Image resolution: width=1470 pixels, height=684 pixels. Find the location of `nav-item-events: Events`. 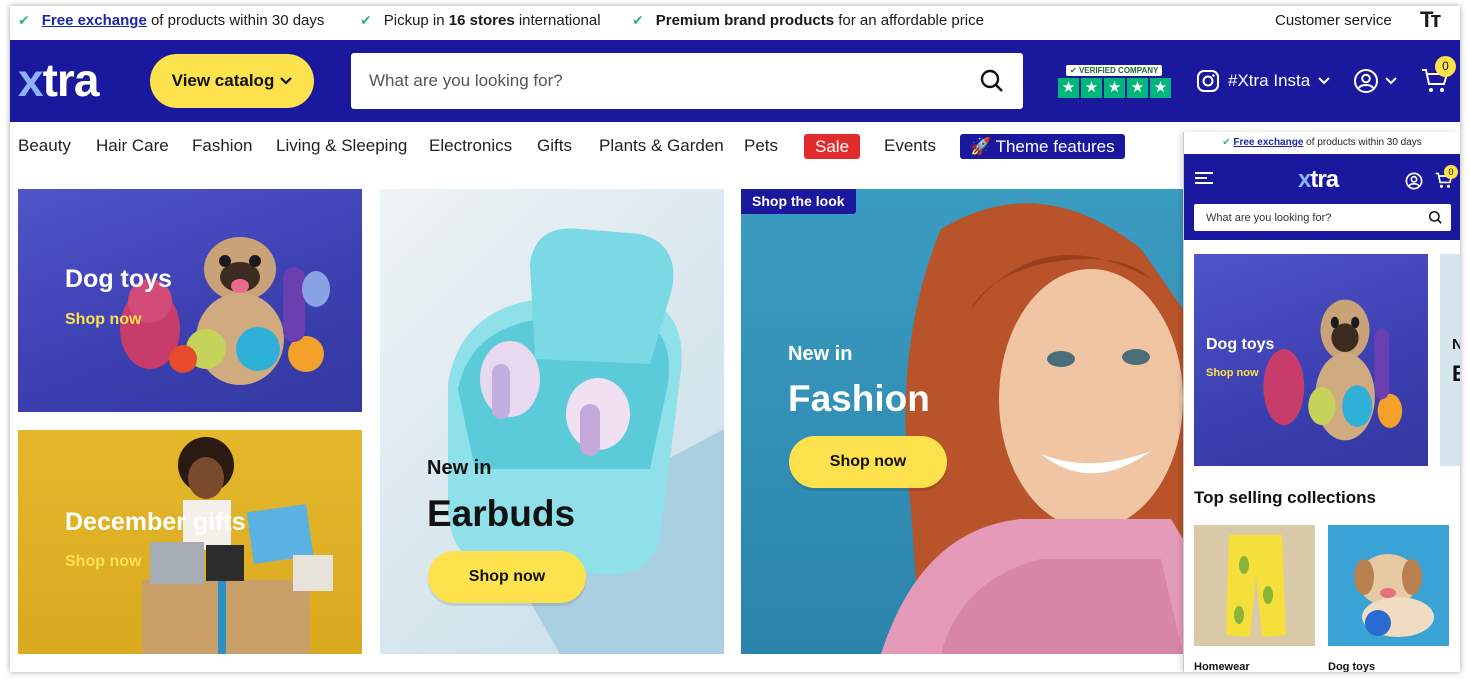

nav-item-events: Events is located at coordinates (910, 146).